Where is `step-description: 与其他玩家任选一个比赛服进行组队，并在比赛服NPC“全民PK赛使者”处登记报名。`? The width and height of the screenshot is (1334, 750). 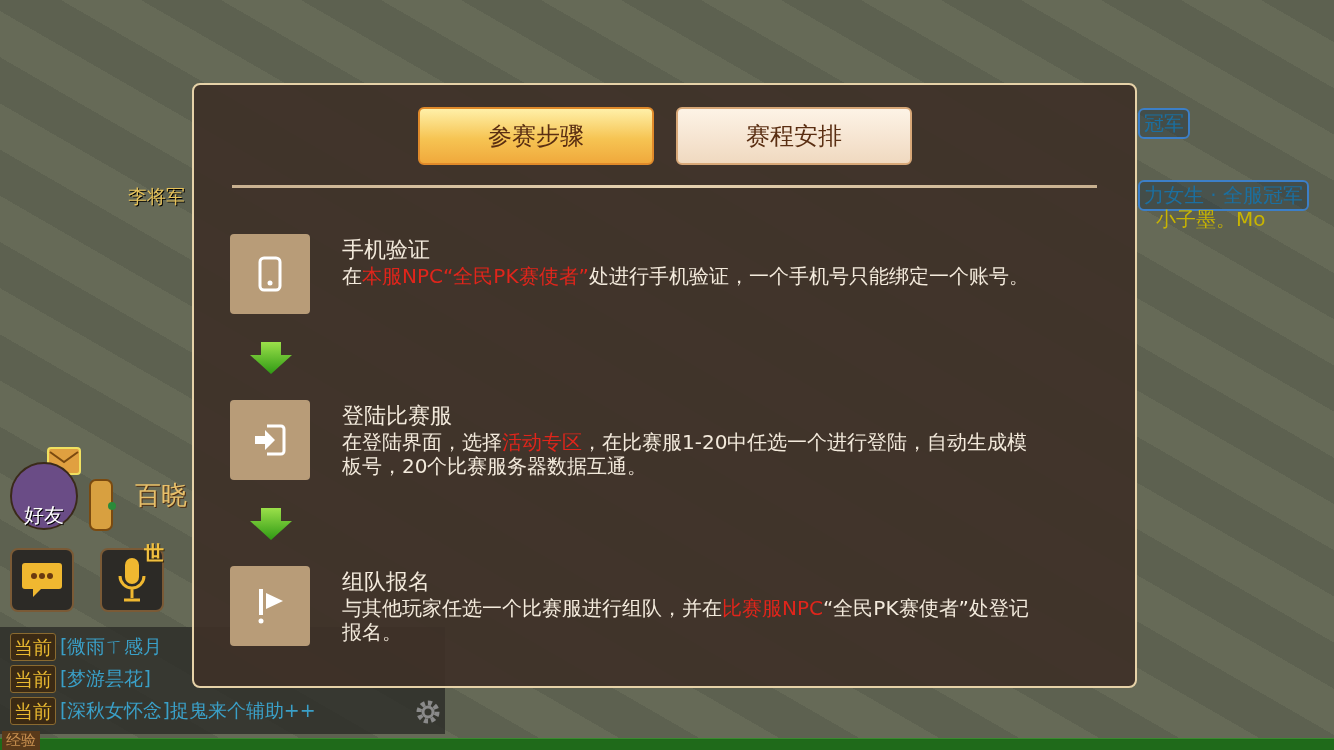
step-description: 与其他玩家任选一个比赛服进行组队，并在比赛服NPC“全民PK赛使者”处登记报名。 is located at coordinates (686, 620).